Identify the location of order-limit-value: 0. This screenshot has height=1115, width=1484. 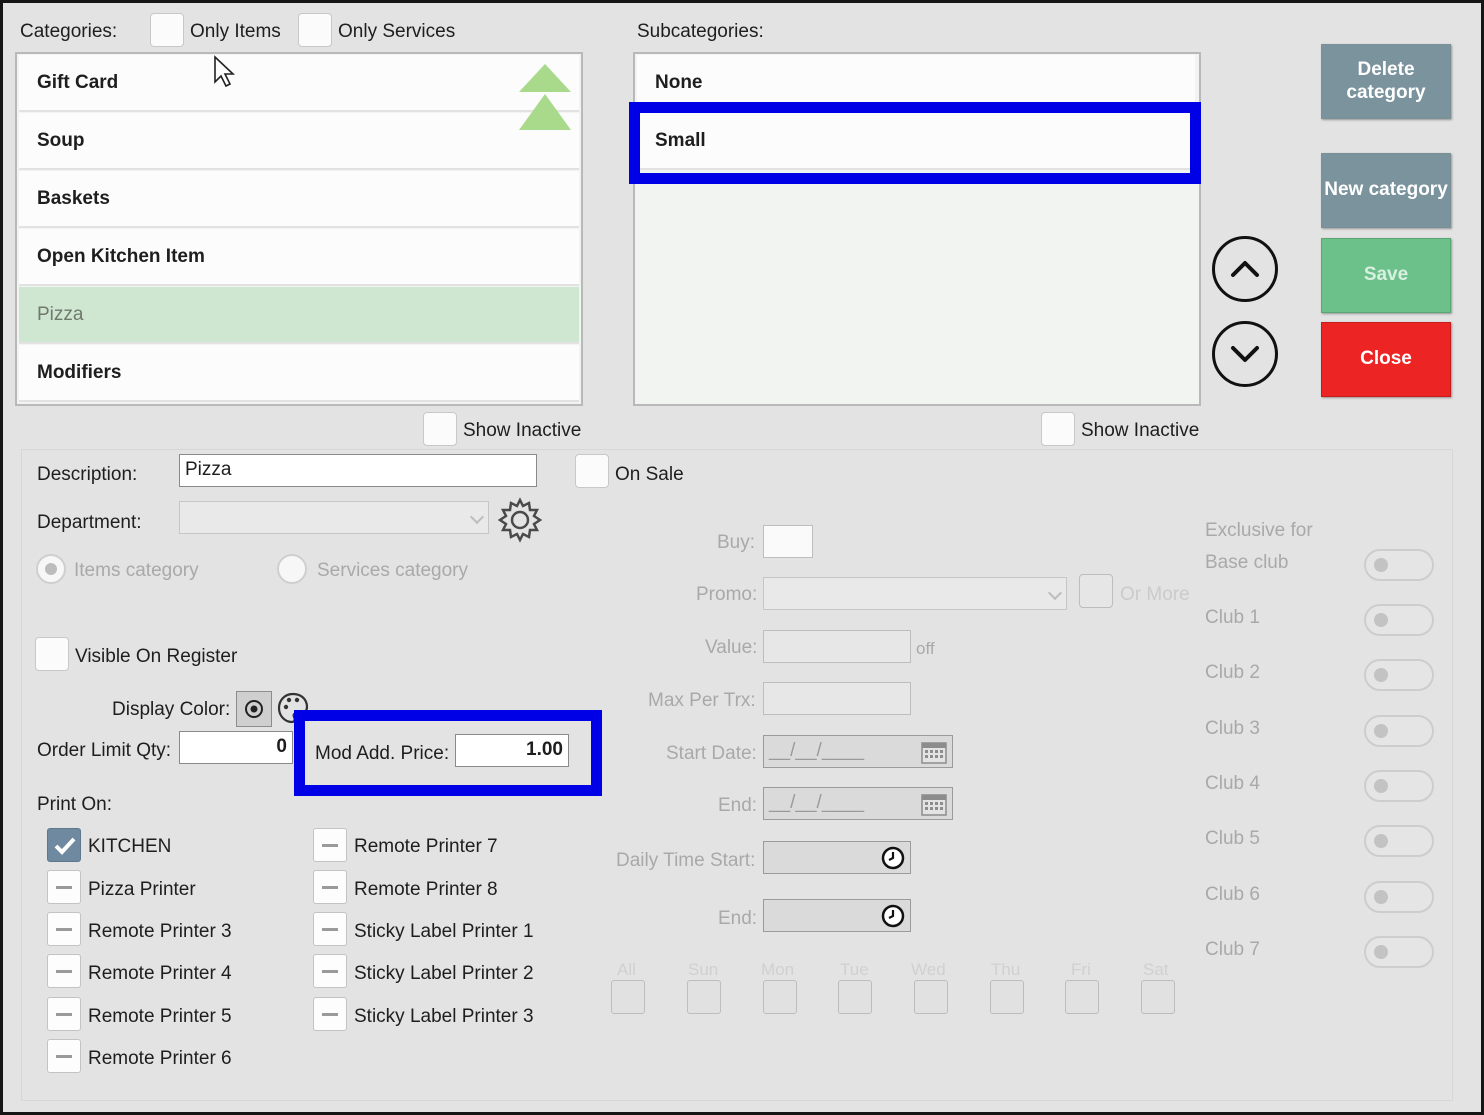
(281, 746).